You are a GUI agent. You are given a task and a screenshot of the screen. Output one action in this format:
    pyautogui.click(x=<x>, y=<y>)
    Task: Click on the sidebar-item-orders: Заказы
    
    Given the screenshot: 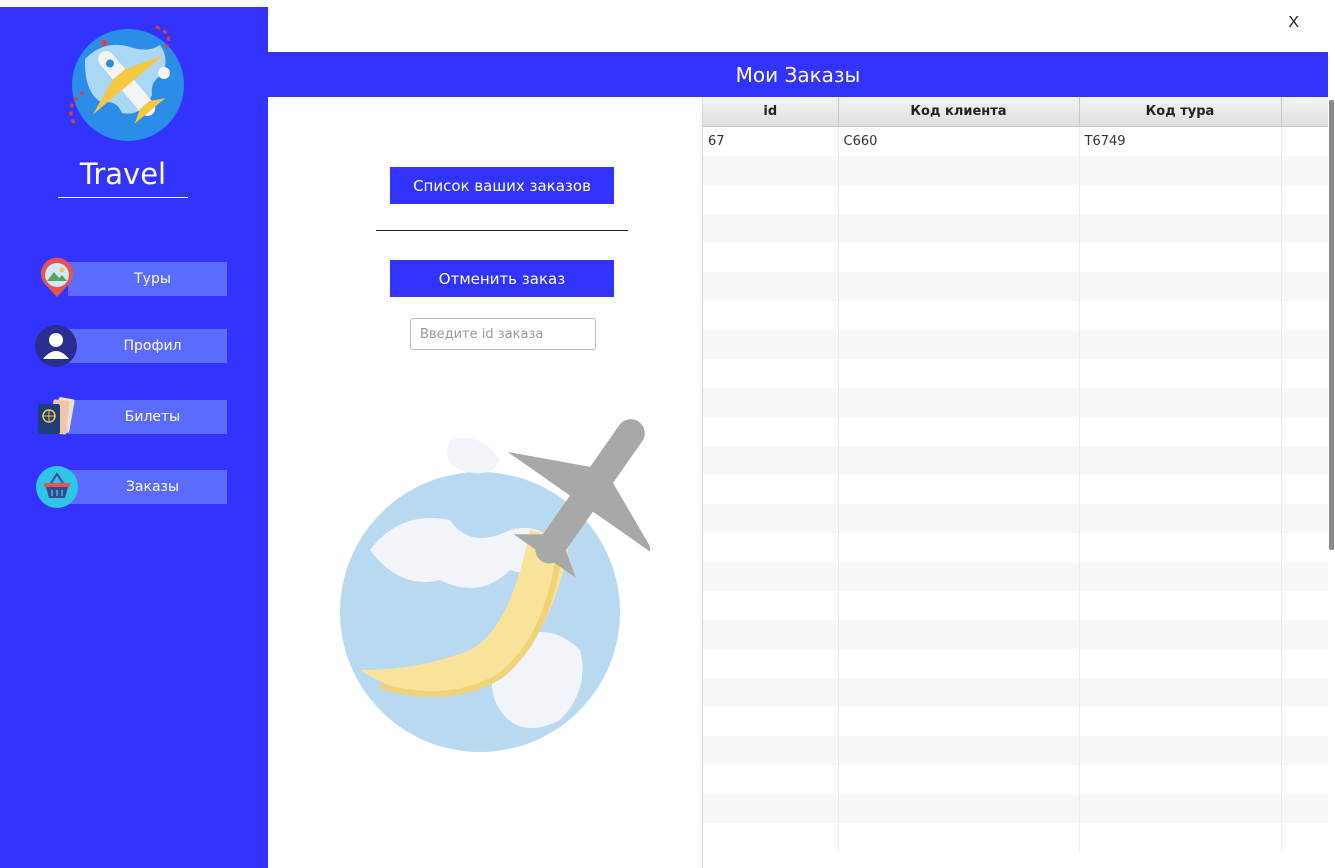 What is the action you would take?
    pyautogui.click(x=147, y=487)
    